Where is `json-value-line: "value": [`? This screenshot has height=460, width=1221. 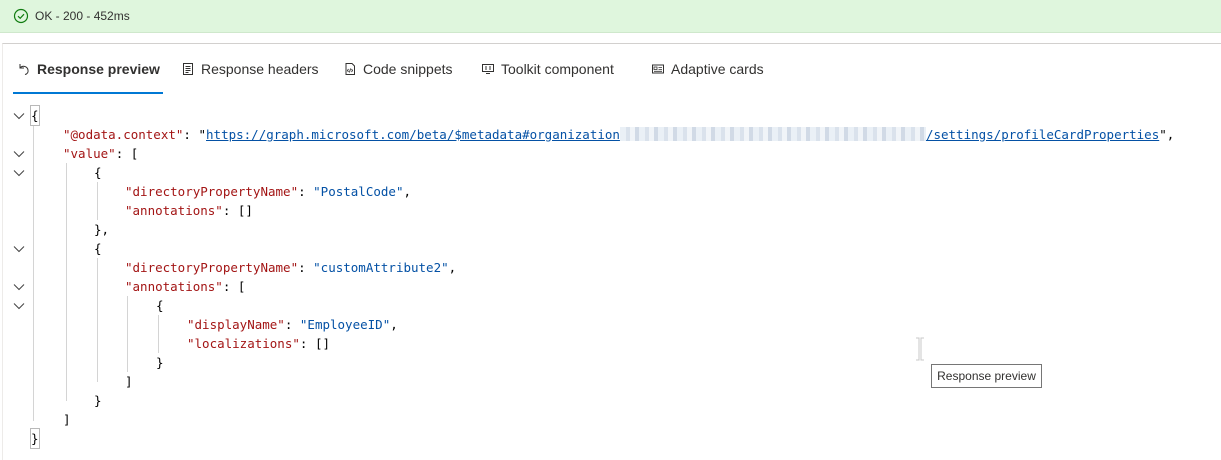
json-value-line: "value": [ is located at coordinates (101, 153).